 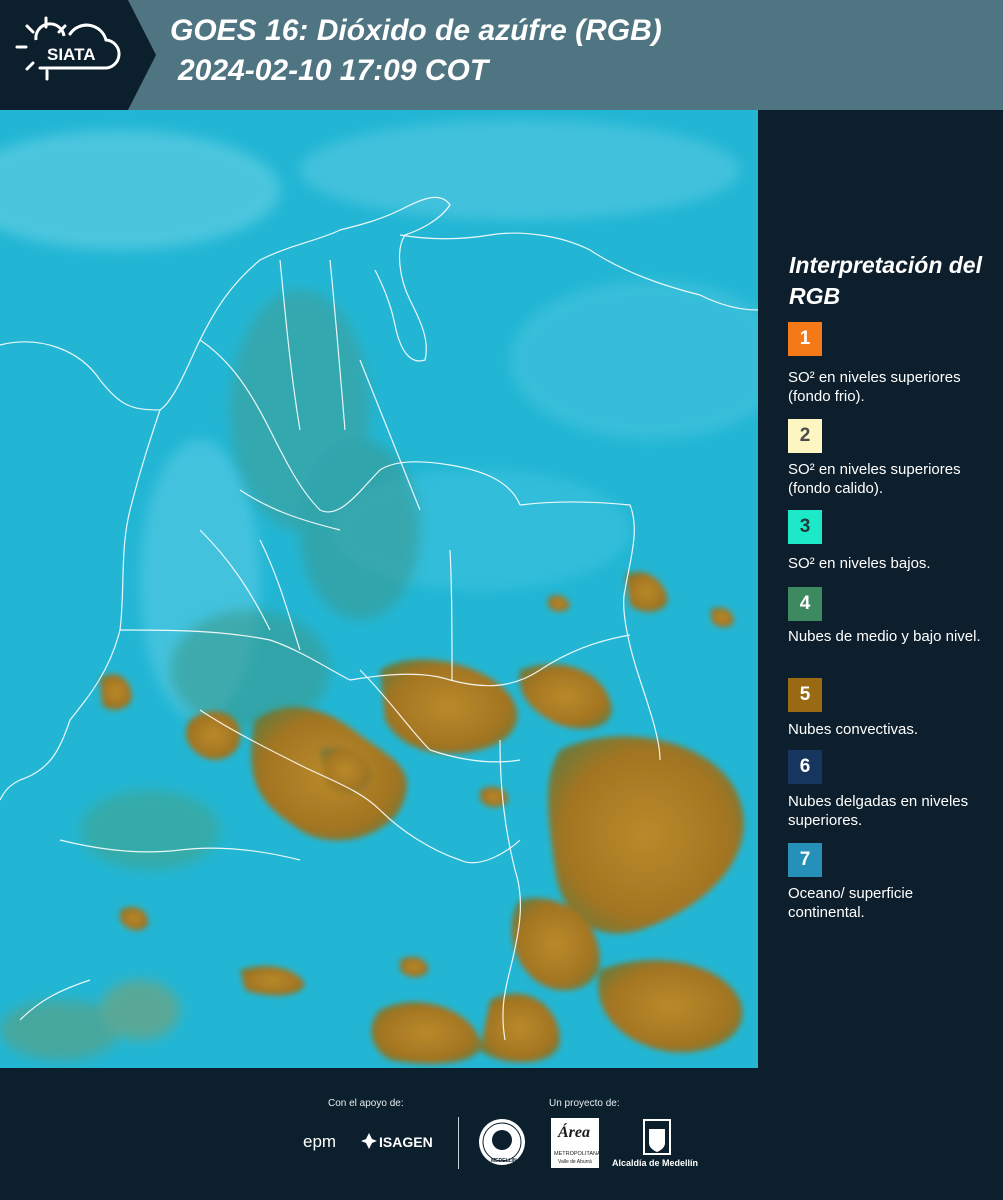 What do you see at coordinates (851, 903) in the screenshot?
I see `legend-label-7: Oceano/ superficie continental.` at bounding box center [851, 903].